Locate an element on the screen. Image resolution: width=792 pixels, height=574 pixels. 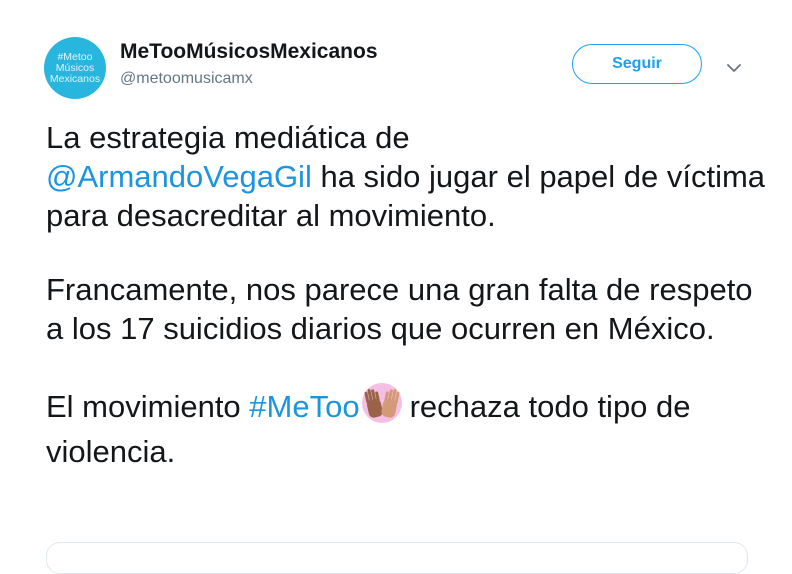
avatar-text-line-2: Músicos is located at coordinates (75, 67).